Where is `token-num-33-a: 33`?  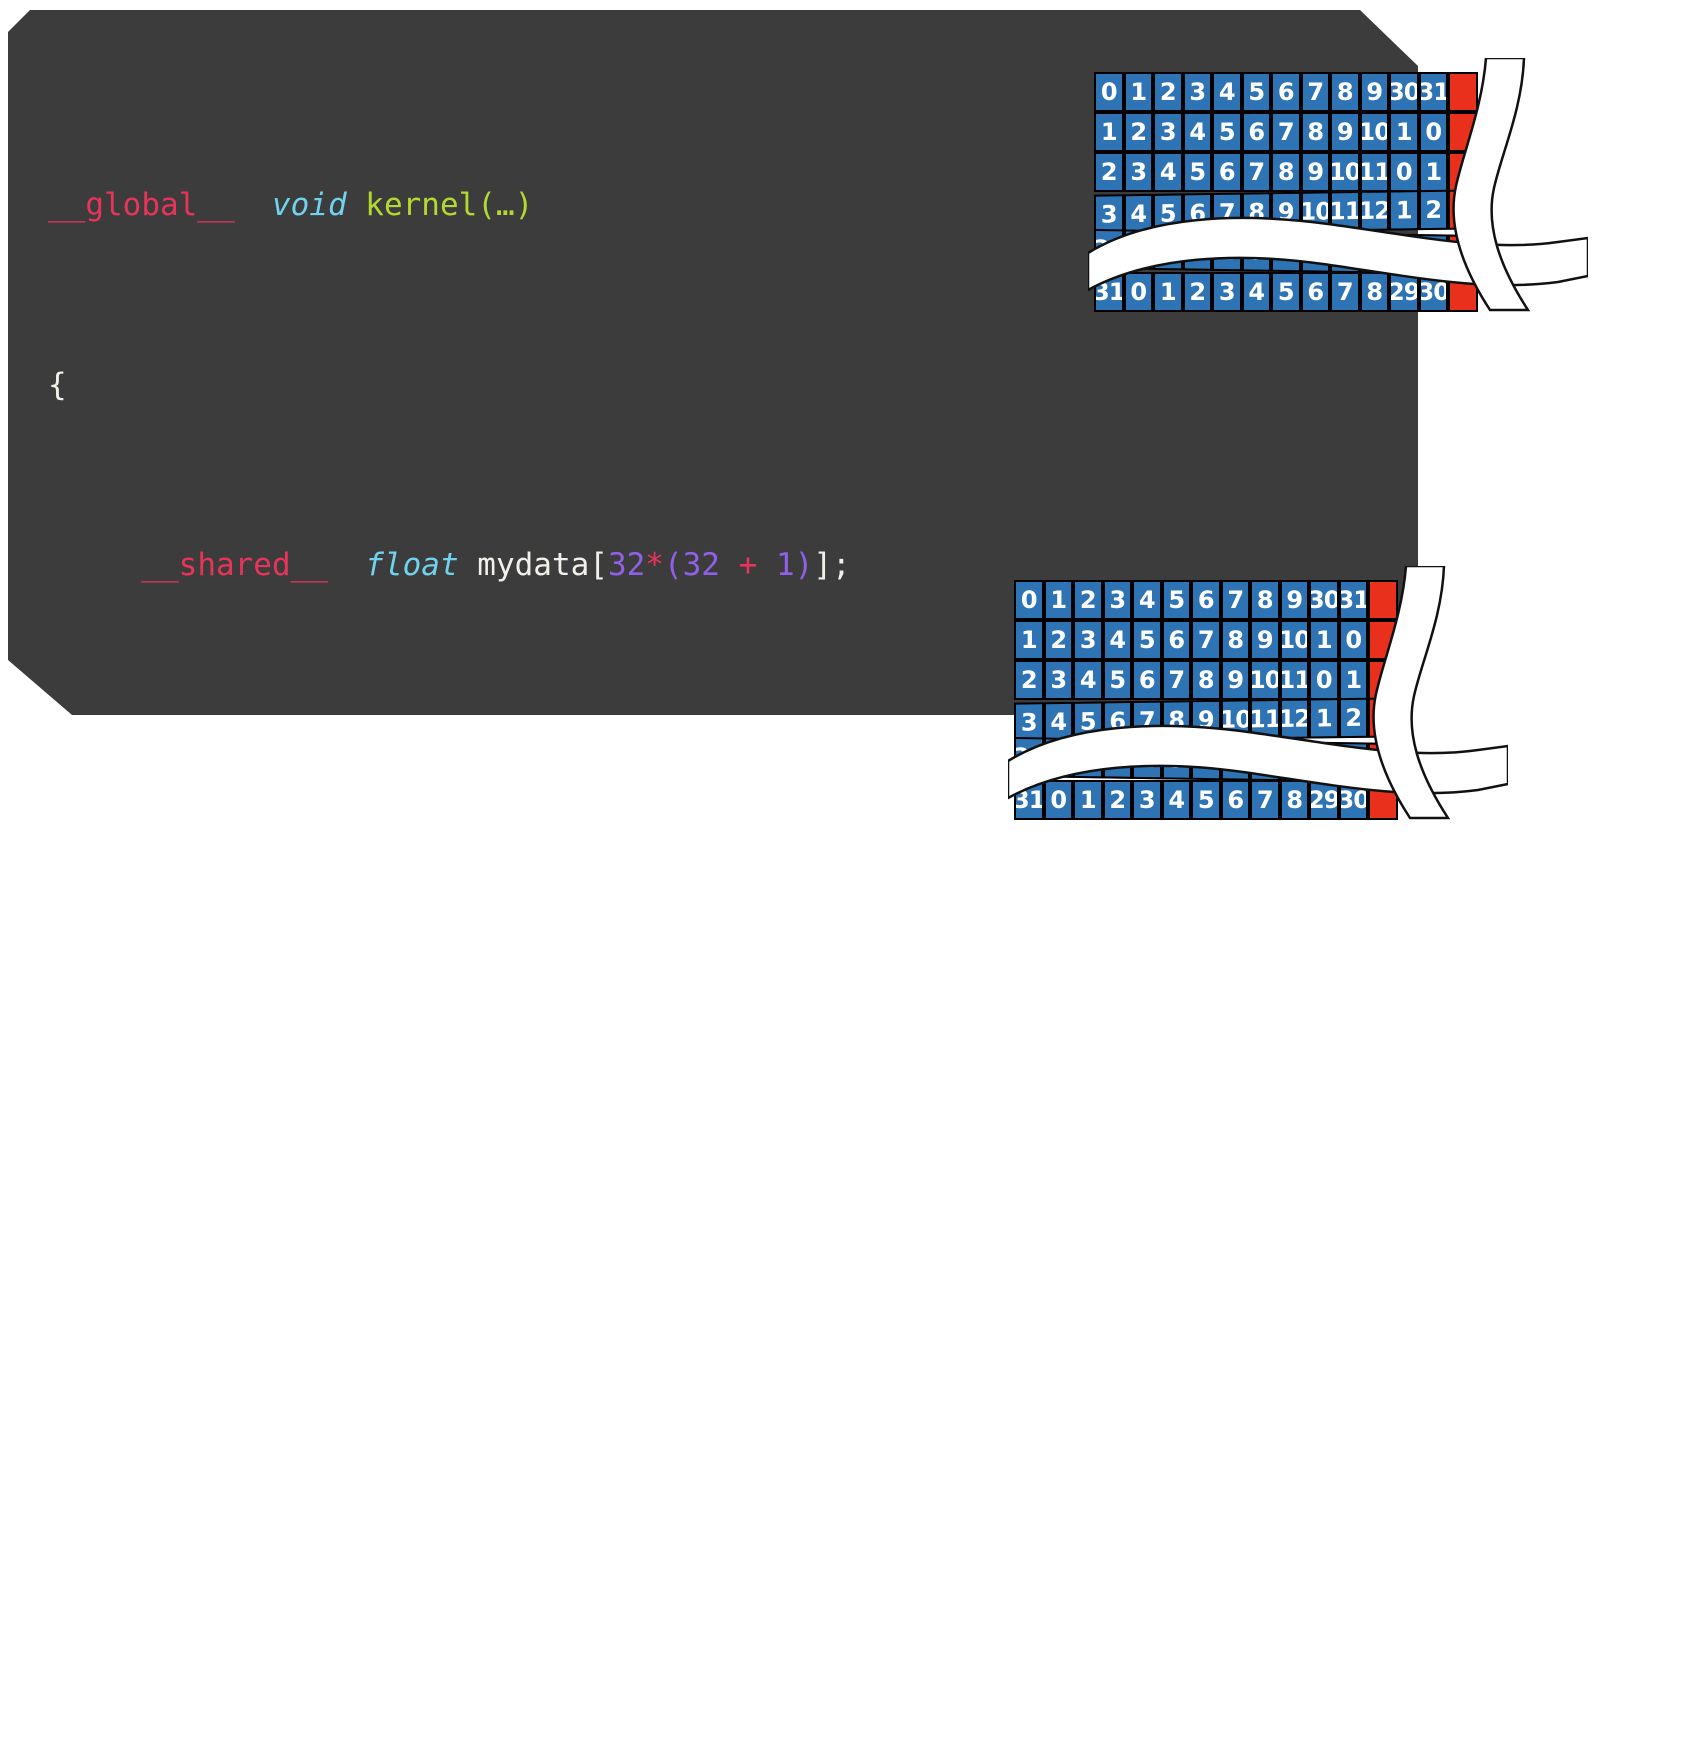 token-num-33-a: 33 is located at coordinates (757, 1285).